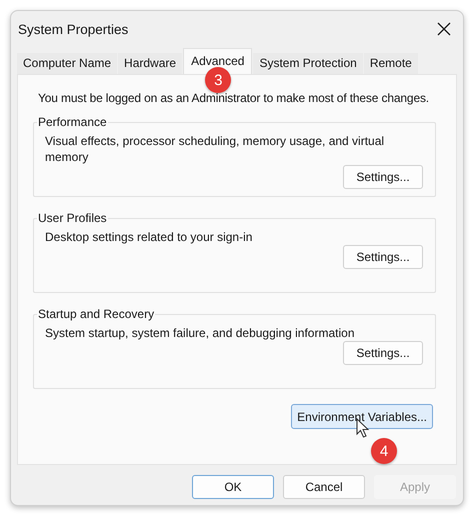  I want to click on tab: Computer Name, so click(67, 63).